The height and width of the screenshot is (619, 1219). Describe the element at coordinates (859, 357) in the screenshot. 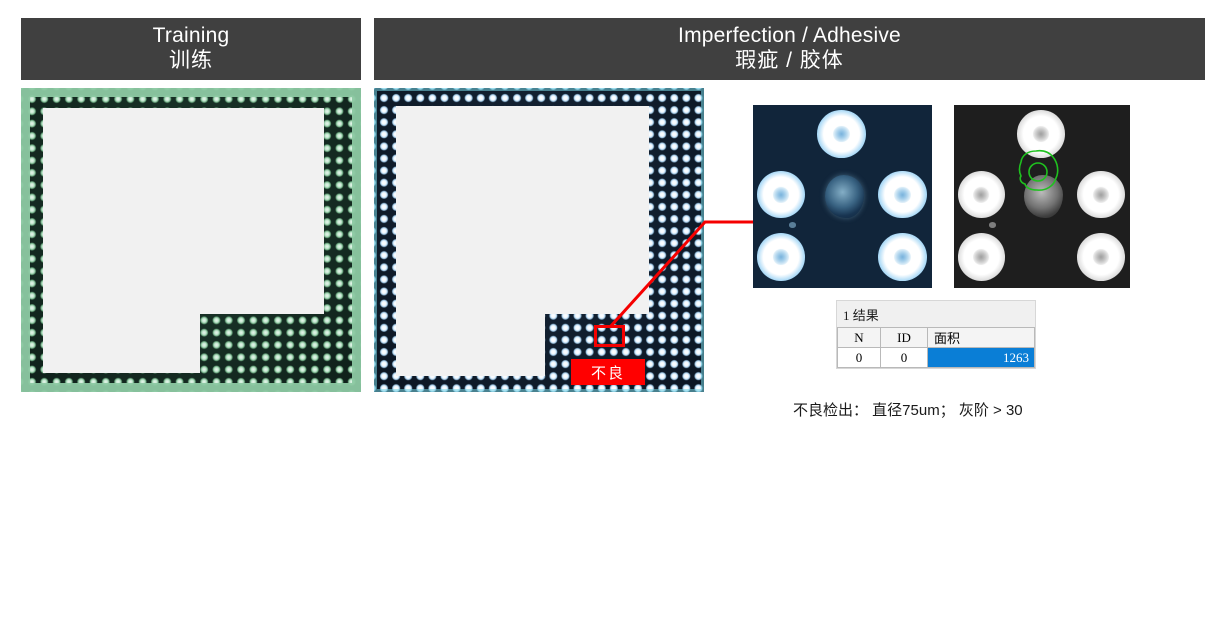

I see `cell-n: 0` at that location.